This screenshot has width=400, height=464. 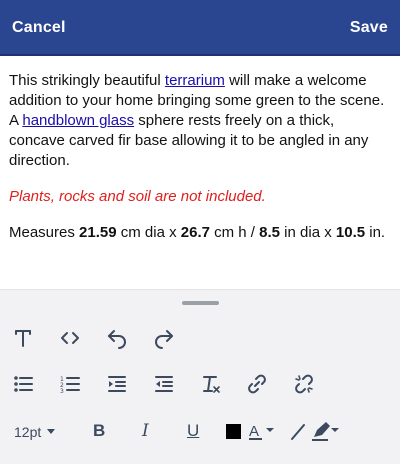 What do you see at coordinates (200, 303) in the screenshot?
I see `drag-handle` at bounding box center [200, 303].